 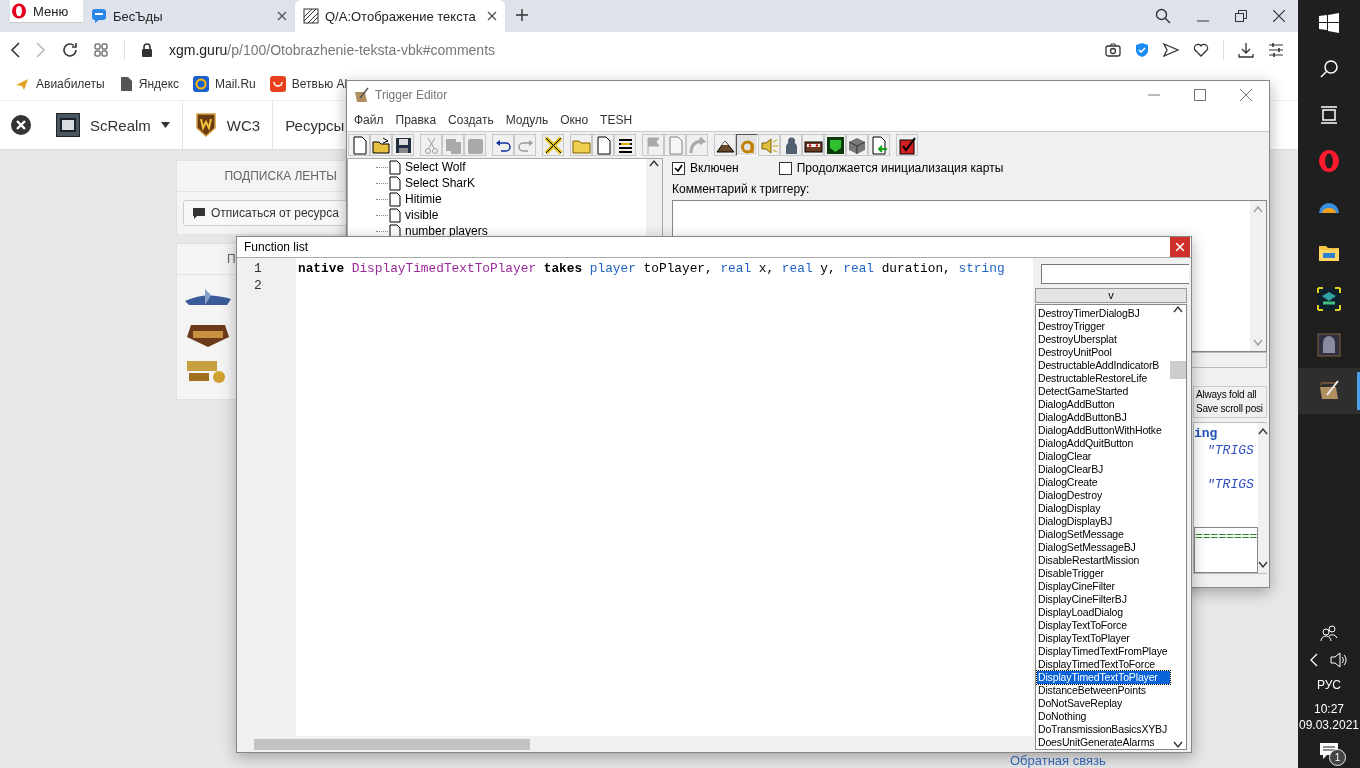 I want to click on heart-icon, so click(x=1201, y=50).